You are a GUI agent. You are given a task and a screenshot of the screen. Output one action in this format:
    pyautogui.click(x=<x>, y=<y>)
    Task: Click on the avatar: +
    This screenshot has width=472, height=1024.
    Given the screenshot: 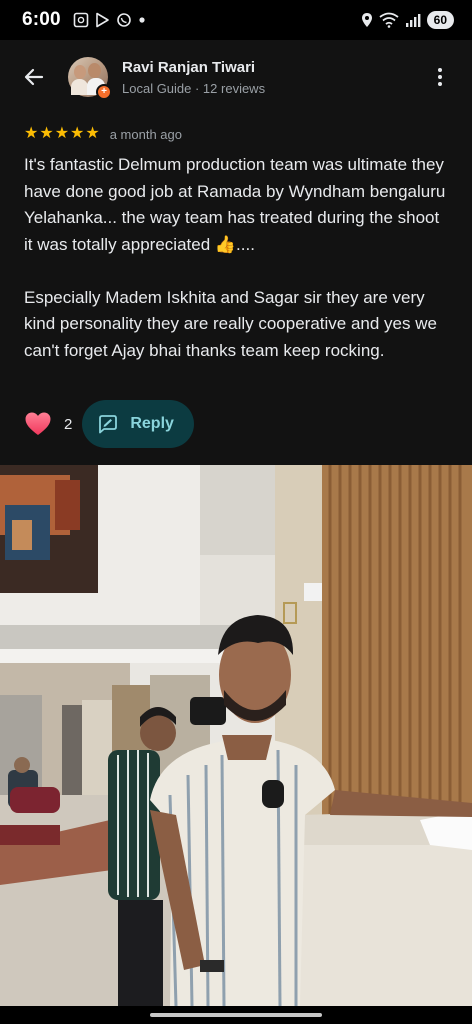 What is the action you would take?
    pyautogui.click(x=90, y=78)
    